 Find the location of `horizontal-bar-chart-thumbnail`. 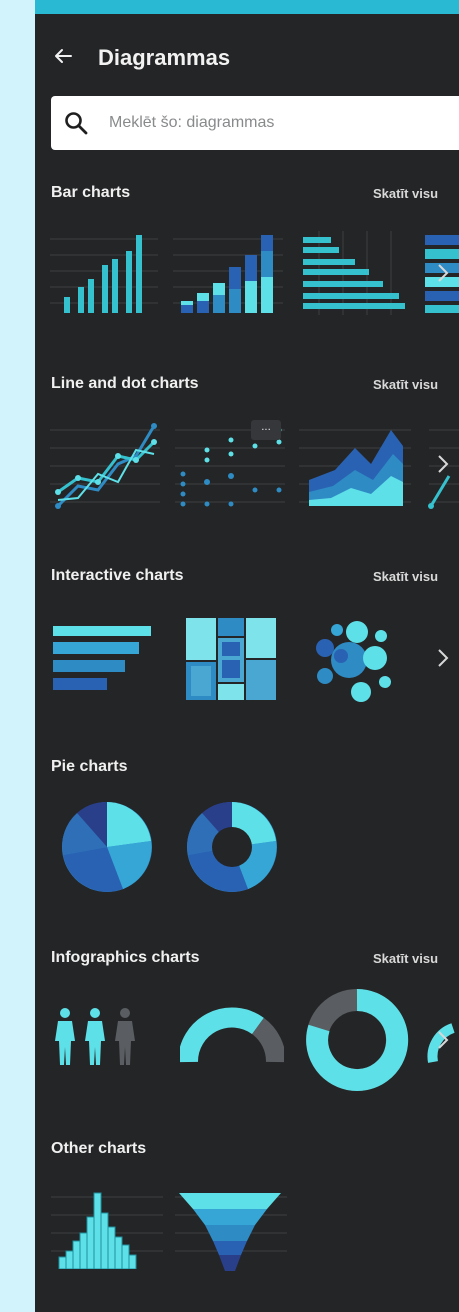

horizontal-bar-chart-thumbnail is located at coordinates (355, 273).